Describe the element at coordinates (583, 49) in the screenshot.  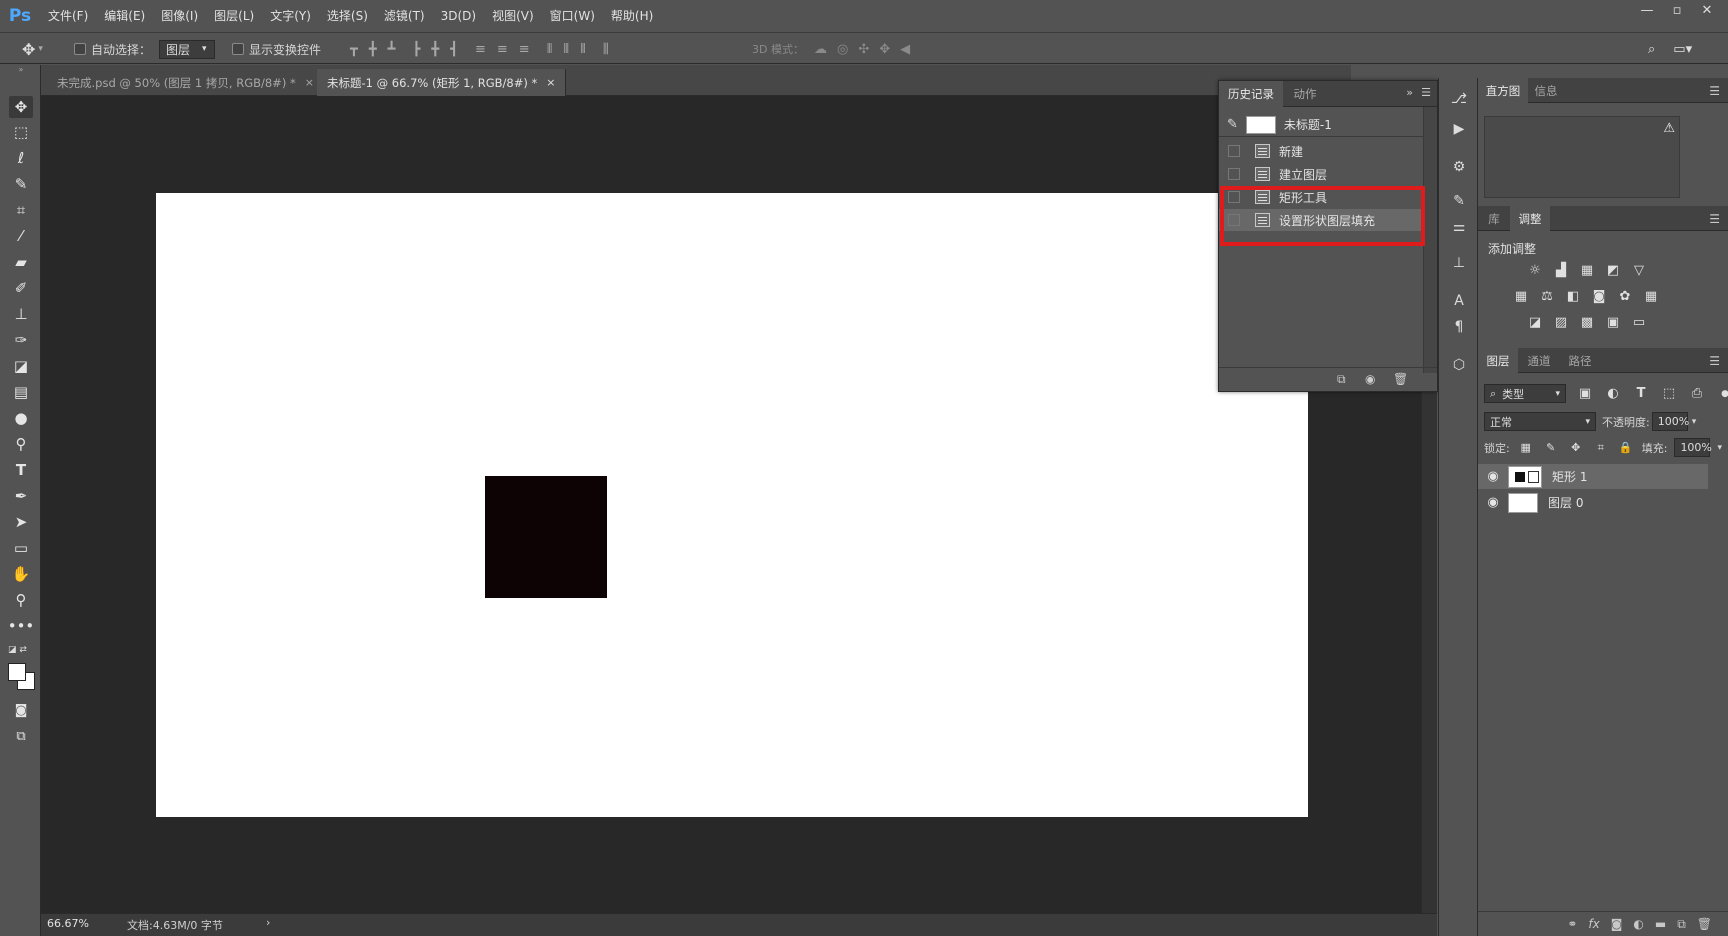
I see `distribute-right-icon: ⦀` at that location.